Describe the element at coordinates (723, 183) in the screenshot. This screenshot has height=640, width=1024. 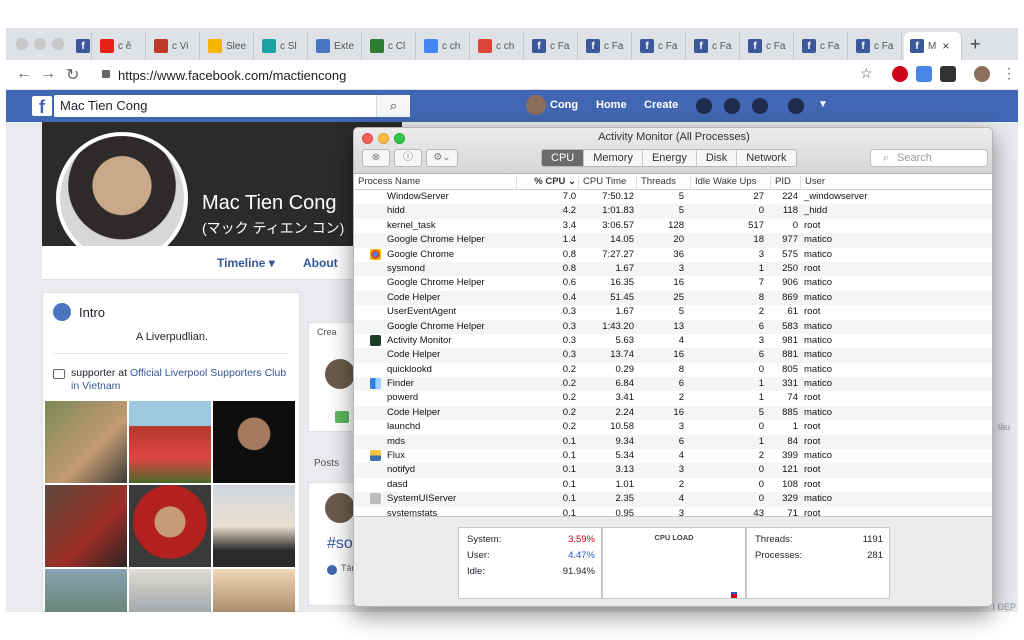
I see `column-header-idle-wake-ups: Idle Wake Ups` at that location.